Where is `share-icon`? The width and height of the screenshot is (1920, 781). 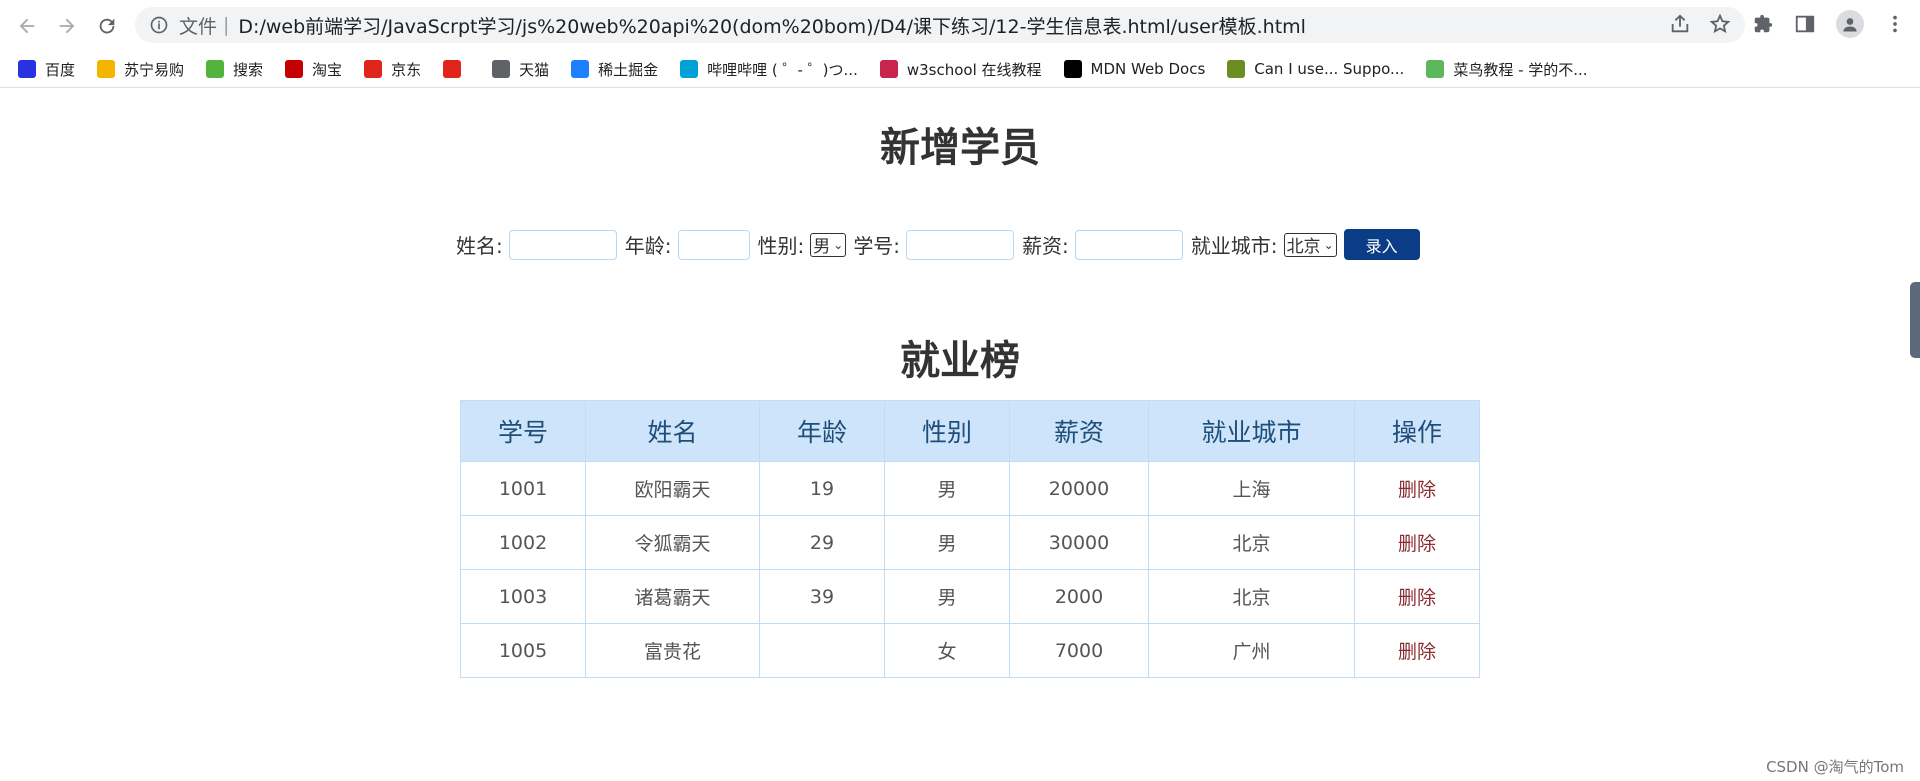
share-icon is located at coordinates (1680, 24).